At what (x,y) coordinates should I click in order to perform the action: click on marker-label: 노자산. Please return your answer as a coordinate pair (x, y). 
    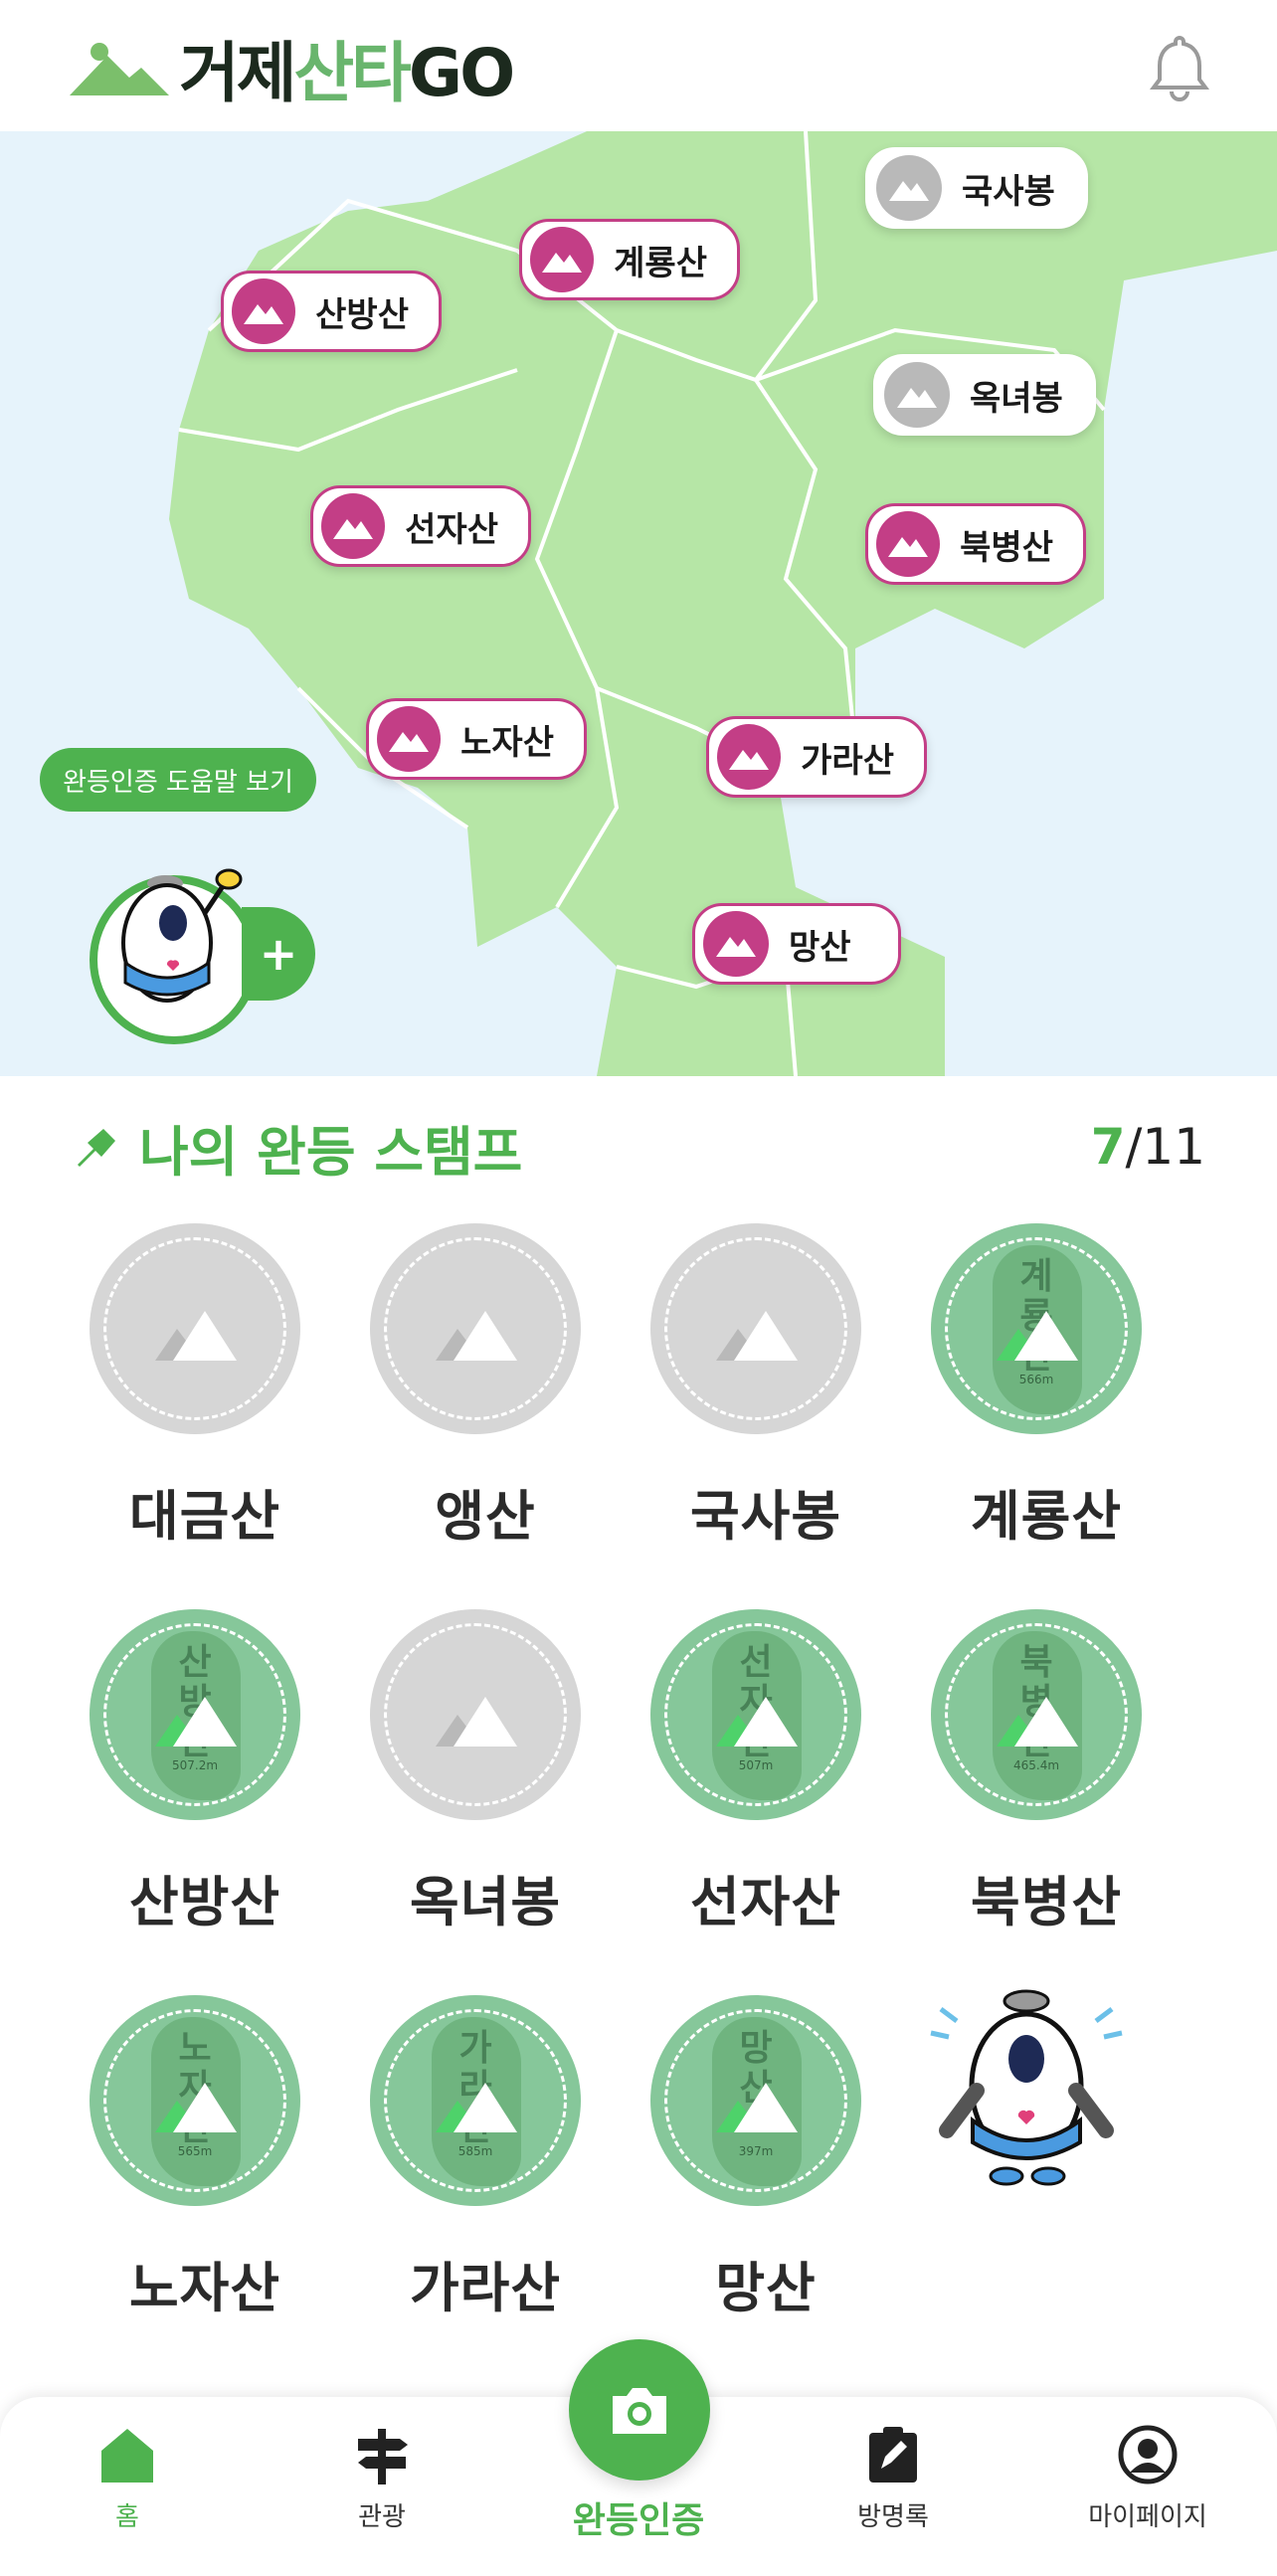
    Looking at the image, I should click on (507, 742).